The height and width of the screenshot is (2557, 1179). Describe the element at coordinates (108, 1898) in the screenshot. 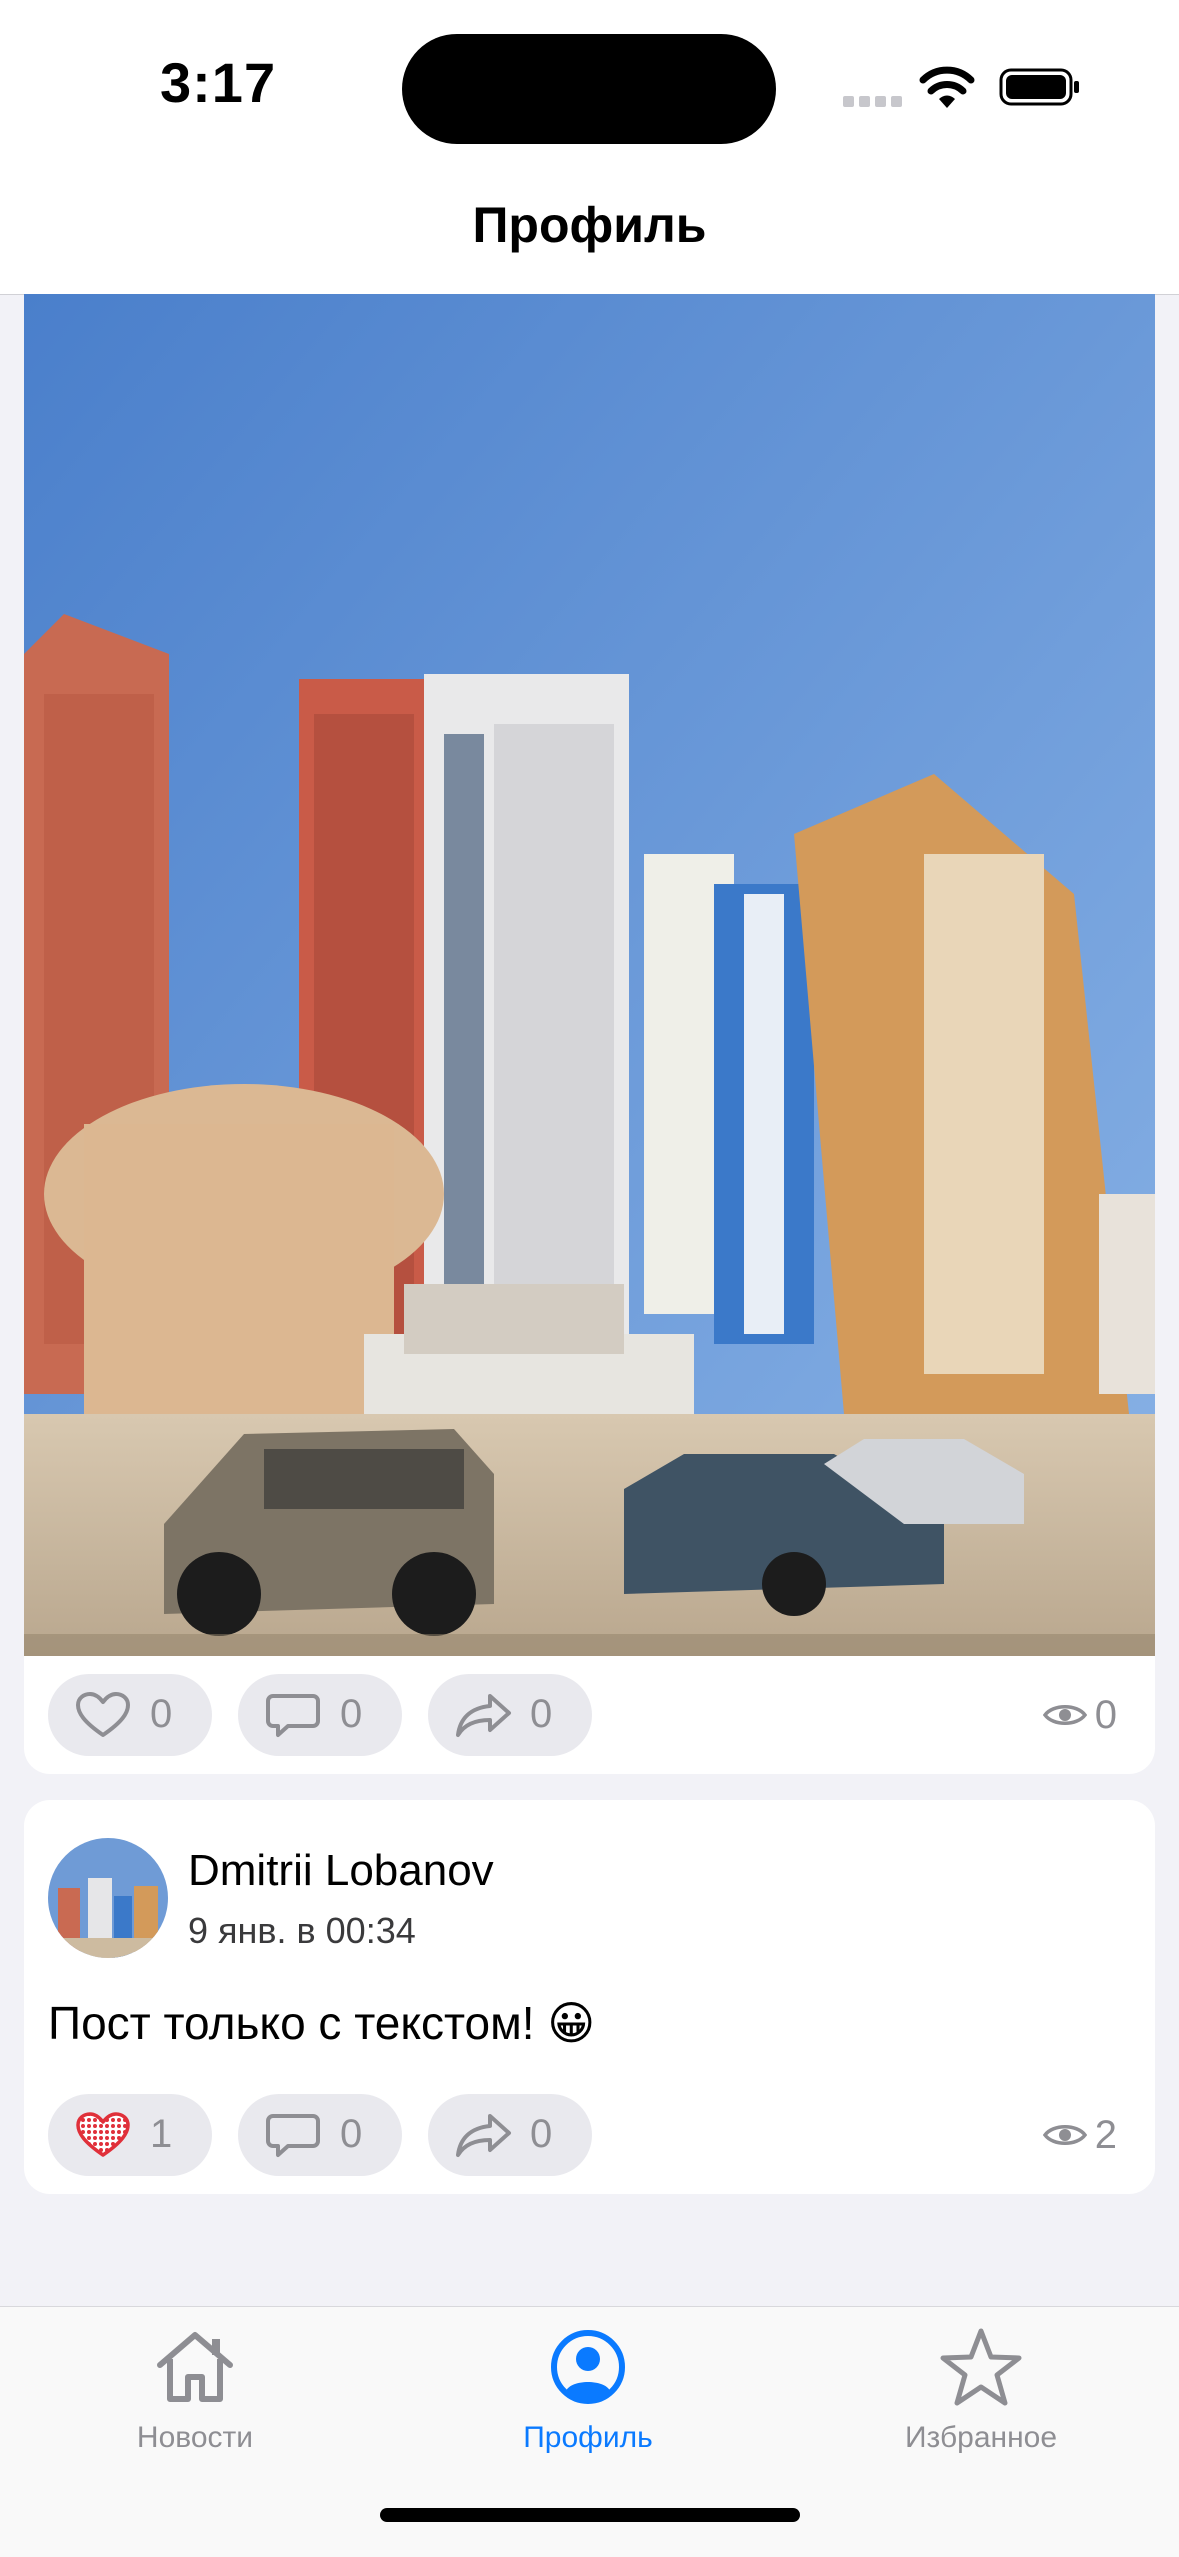

I see `avatar` at that location.